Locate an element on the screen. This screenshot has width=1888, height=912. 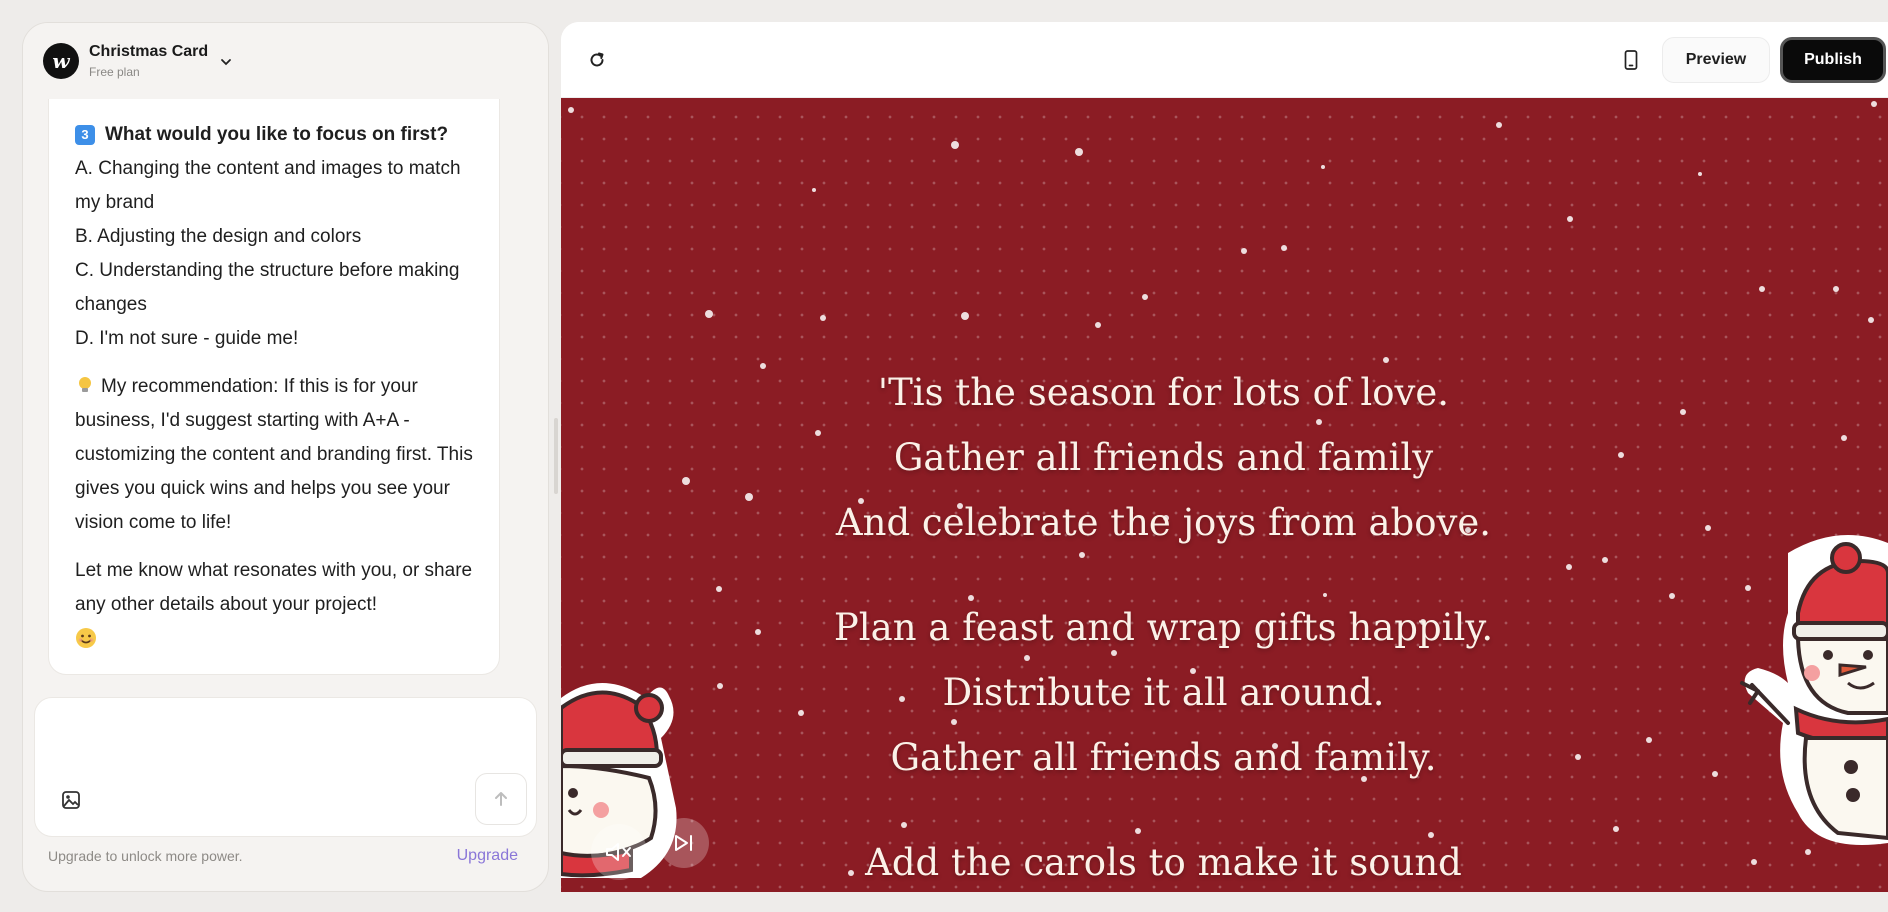
chevron-down-icon is located at coordinates (226, 62).